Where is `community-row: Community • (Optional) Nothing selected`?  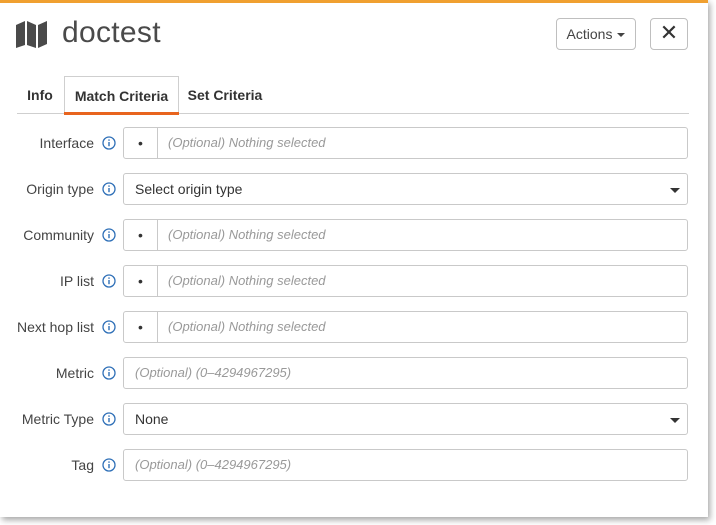
community-row: Community • (Optional) Nothing selected is located at coordinates (354, 235).